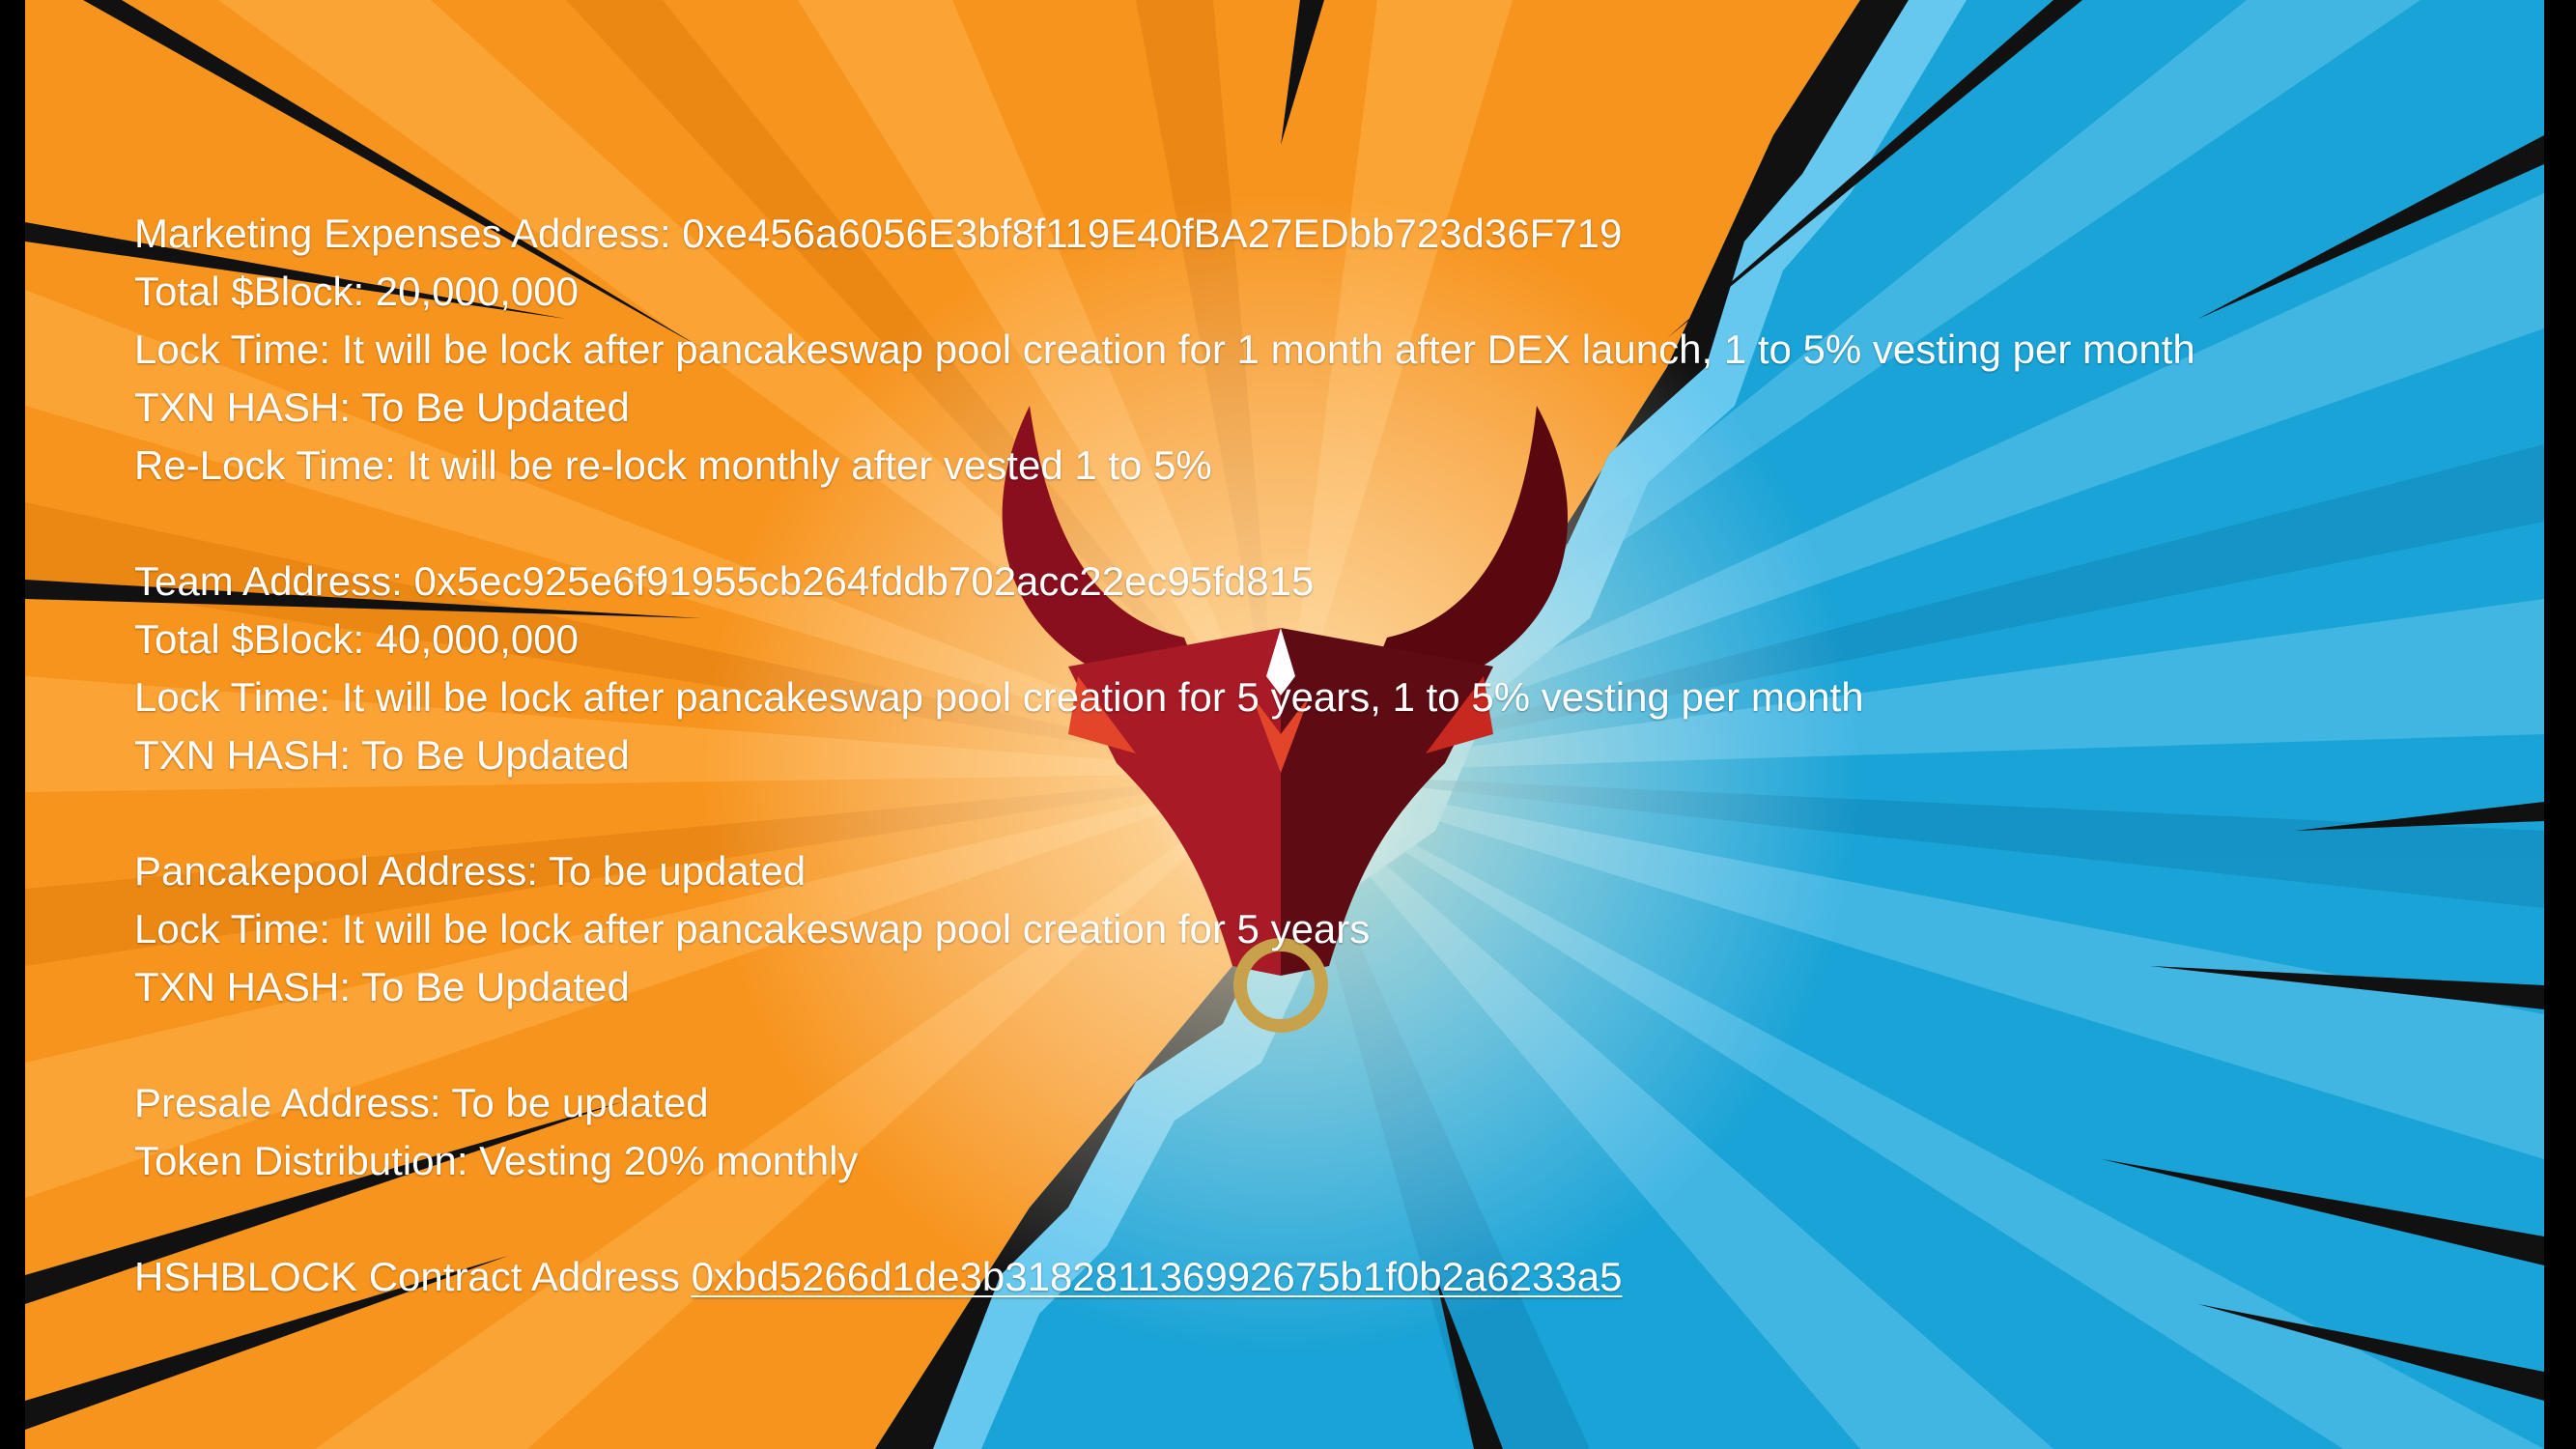 The image size is (2576, 1449). I want to click on presale-token-distribution: Token Distribution: Vesting 20% monthly, so click(496, 1160).